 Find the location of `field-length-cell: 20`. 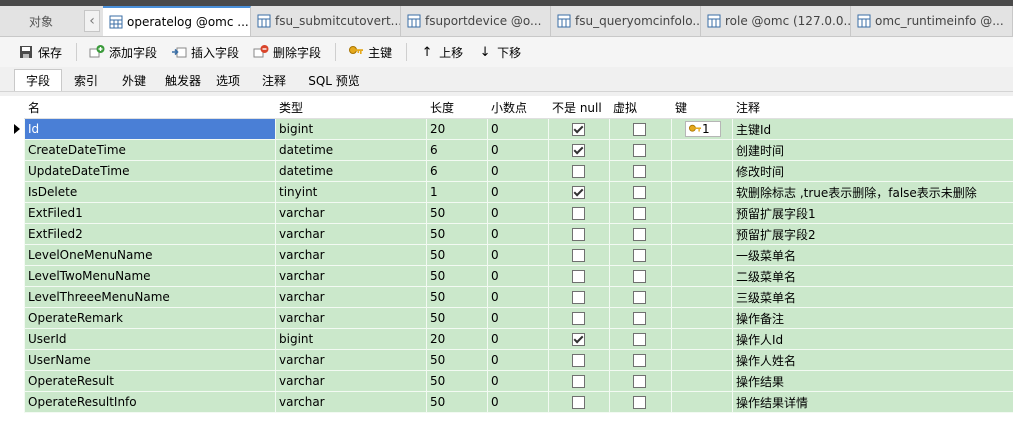

field-length-cell: 20 is located at coordinates (457, 339).